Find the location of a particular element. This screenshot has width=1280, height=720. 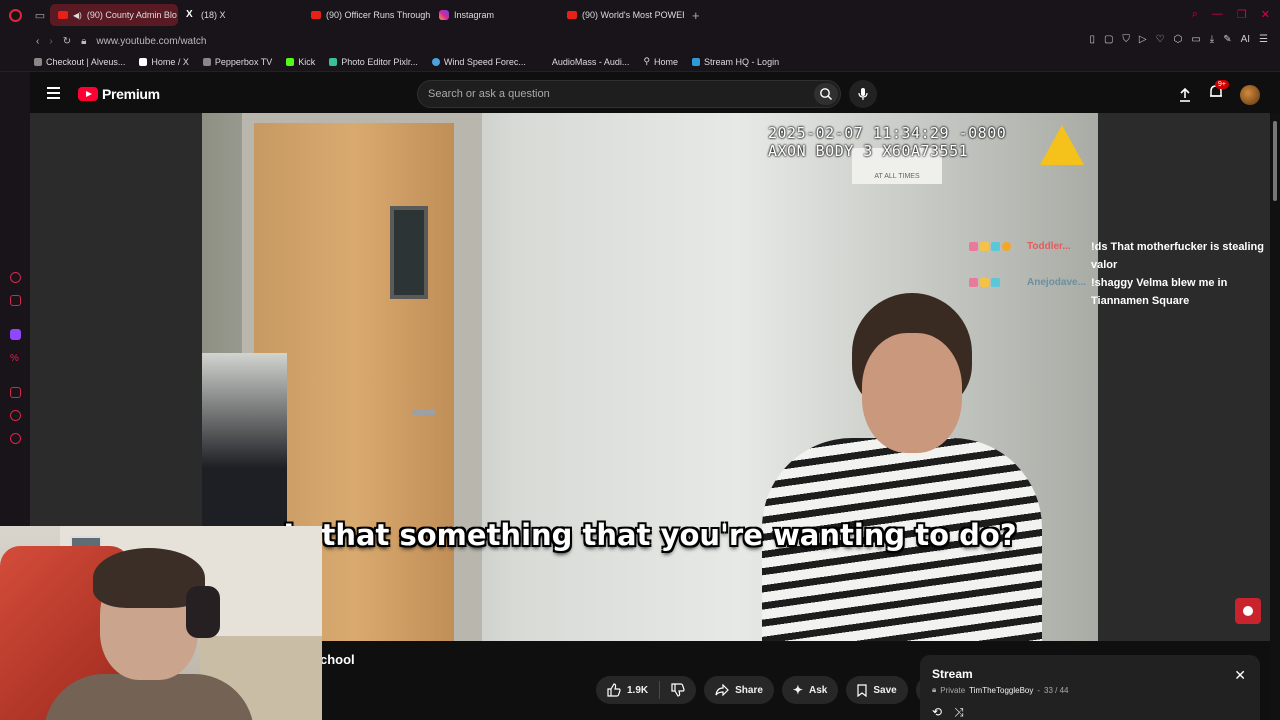

search-button is located at coordinates (826, 94).